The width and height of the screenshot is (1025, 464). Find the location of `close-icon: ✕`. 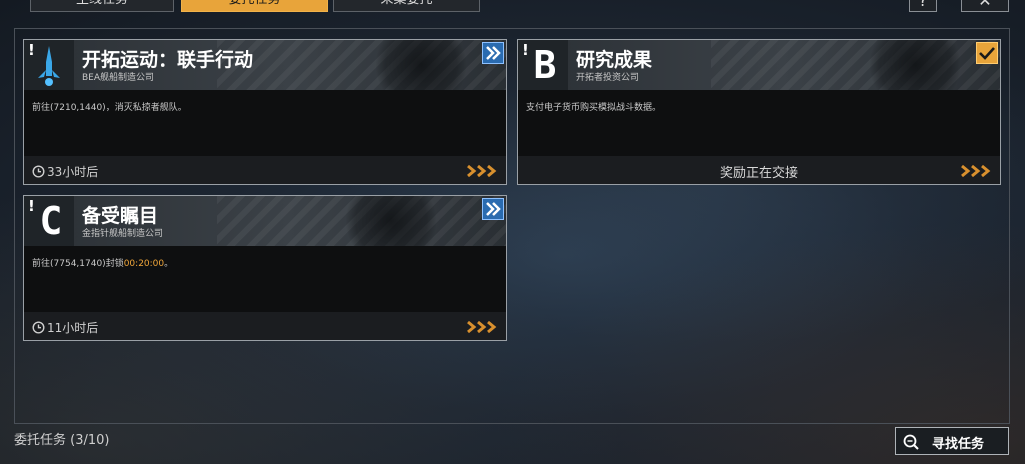

close-icon: ✕ is located at coordinates (985, 5).